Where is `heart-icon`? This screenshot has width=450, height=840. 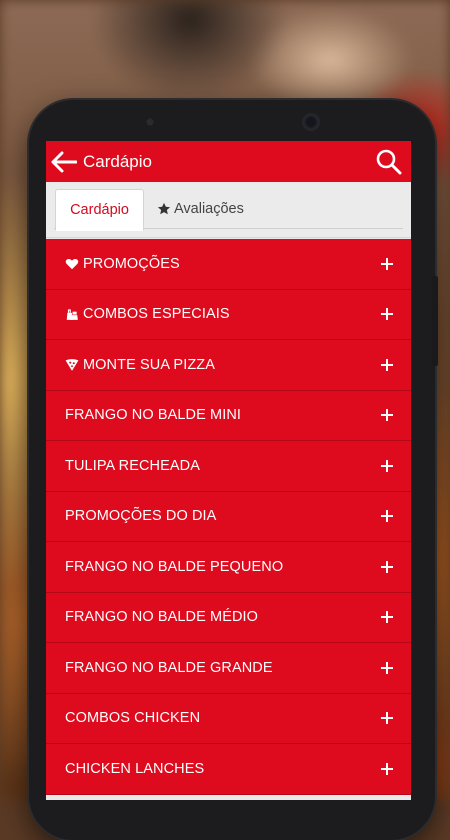
heart-icon is located at coordinates (72, 264).